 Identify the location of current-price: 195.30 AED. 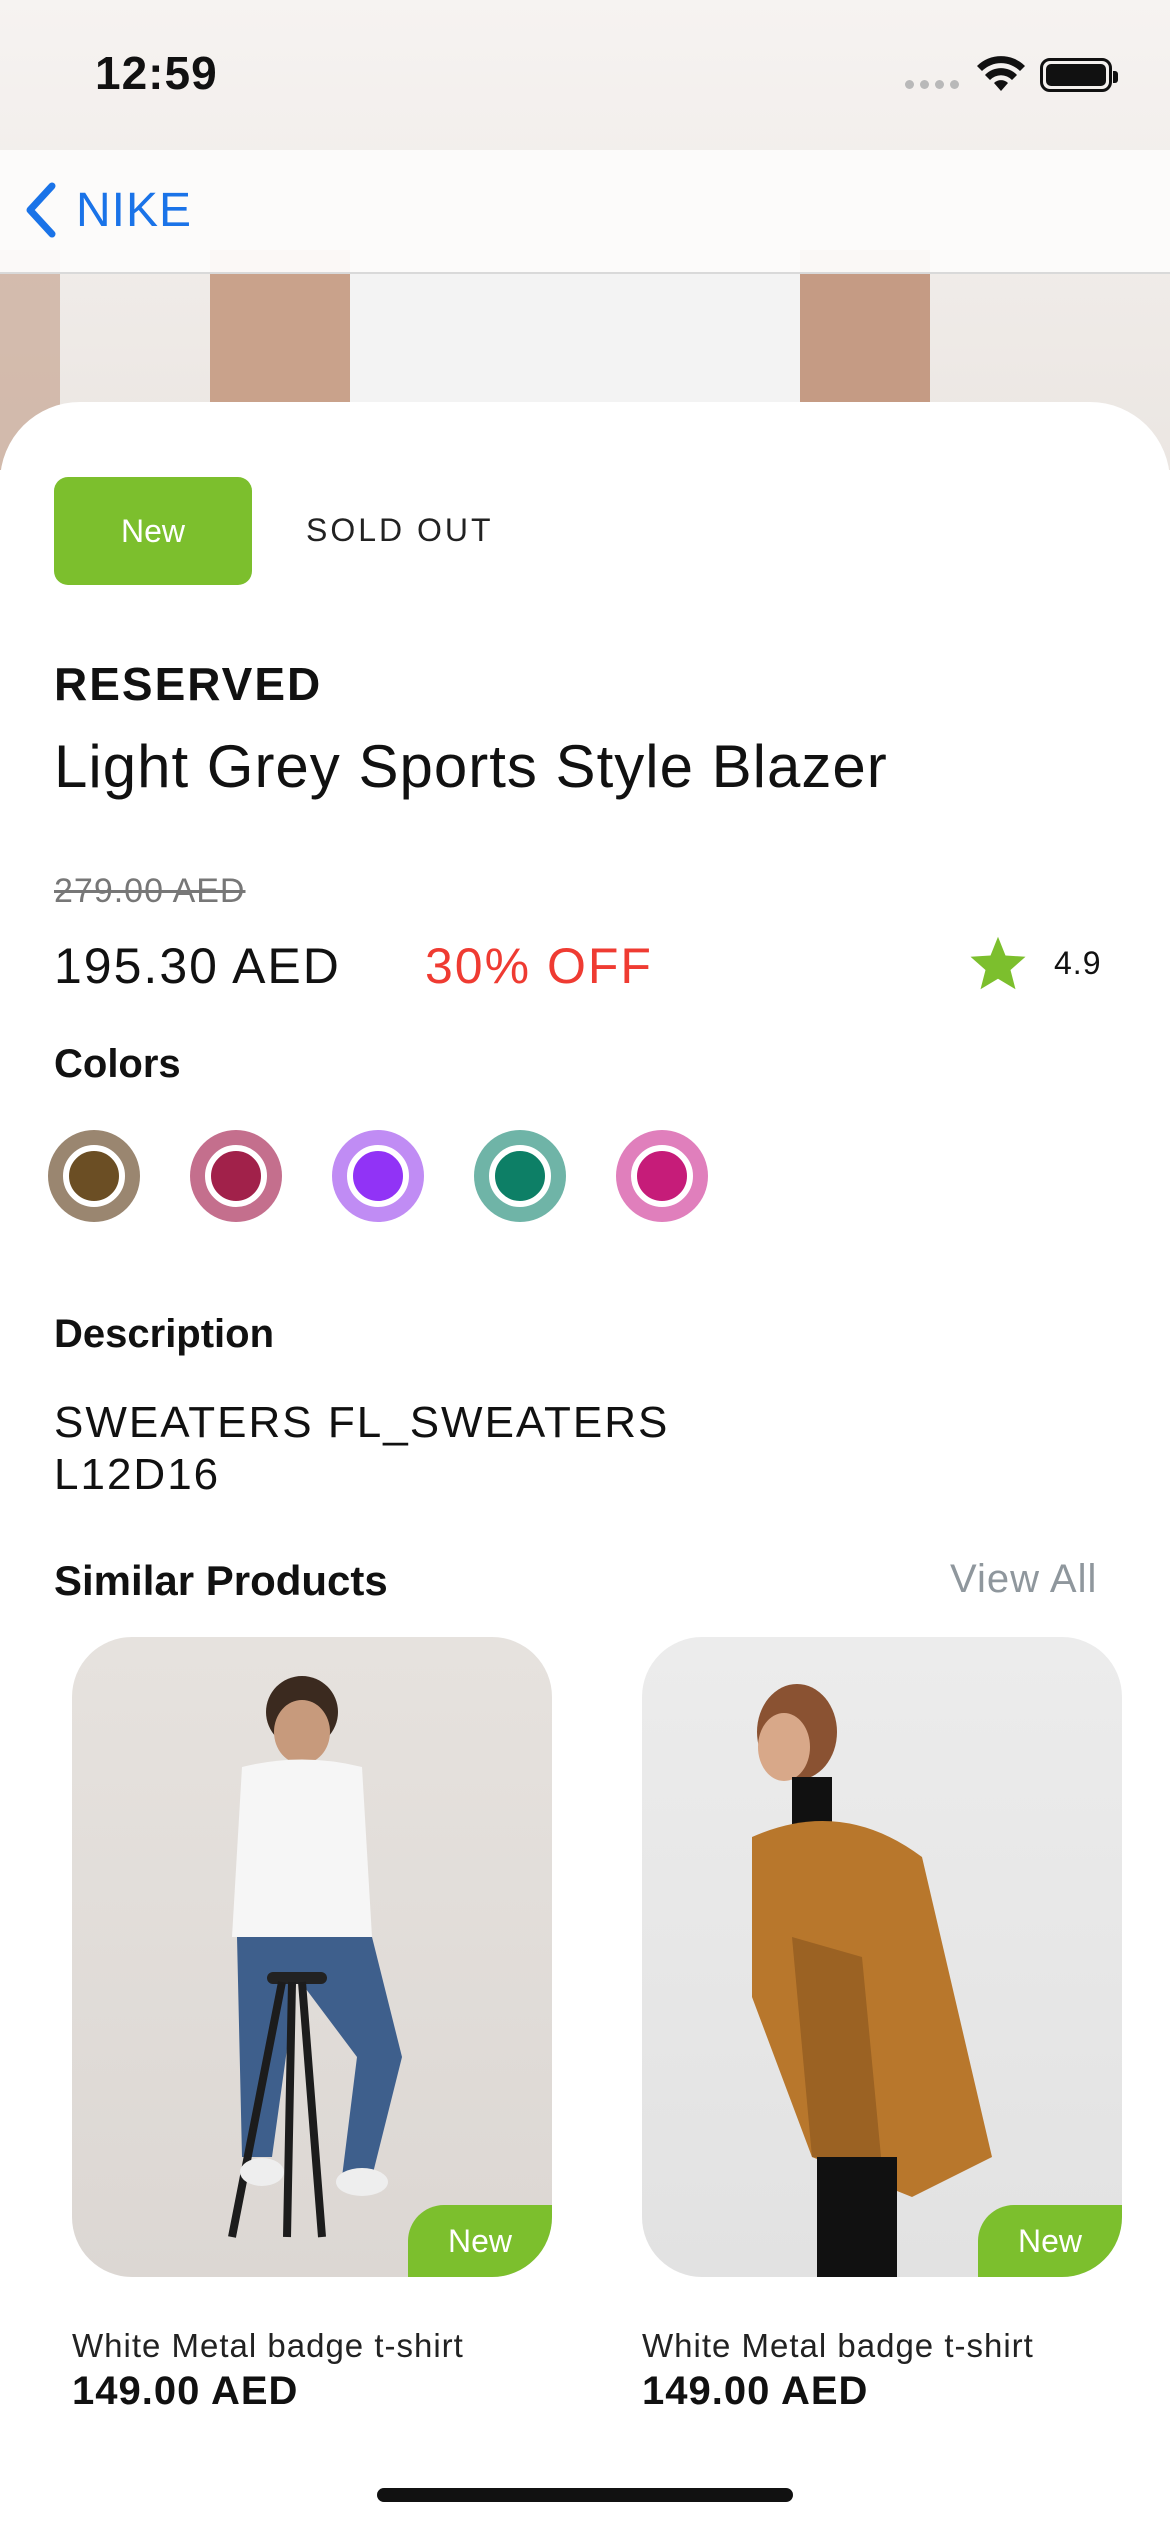
(197, 966).